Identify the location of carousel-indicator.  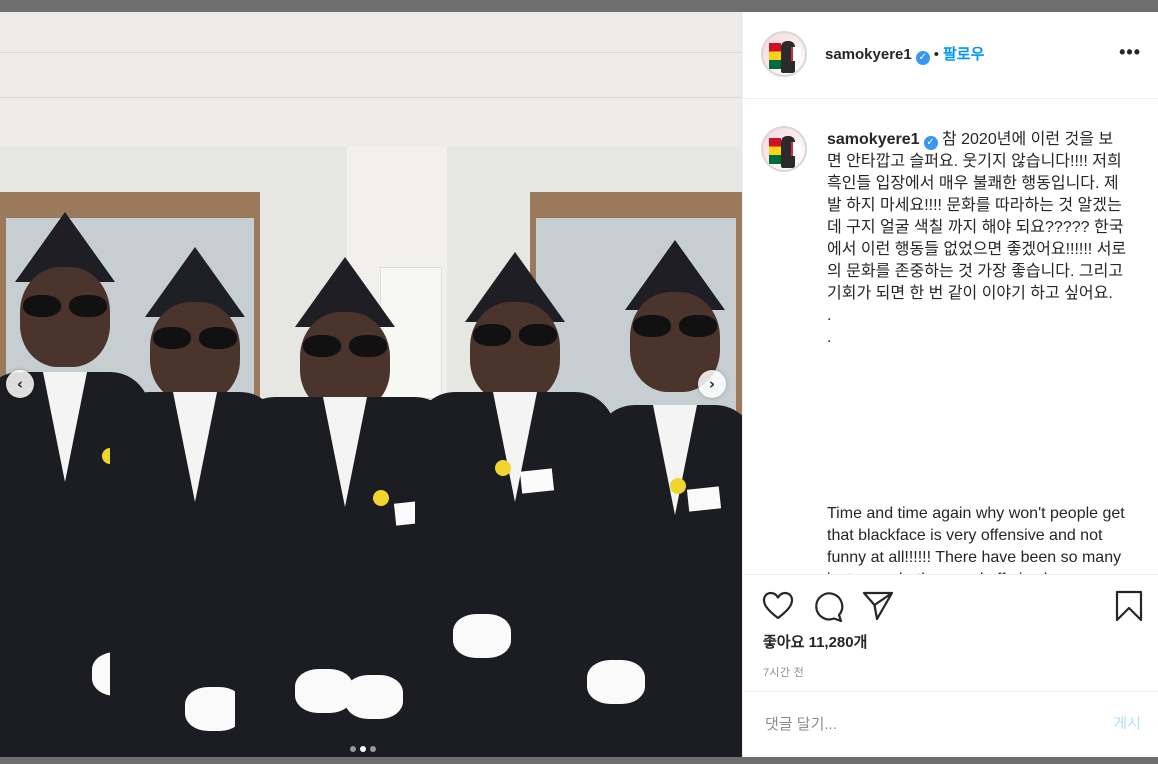
(363, 749).